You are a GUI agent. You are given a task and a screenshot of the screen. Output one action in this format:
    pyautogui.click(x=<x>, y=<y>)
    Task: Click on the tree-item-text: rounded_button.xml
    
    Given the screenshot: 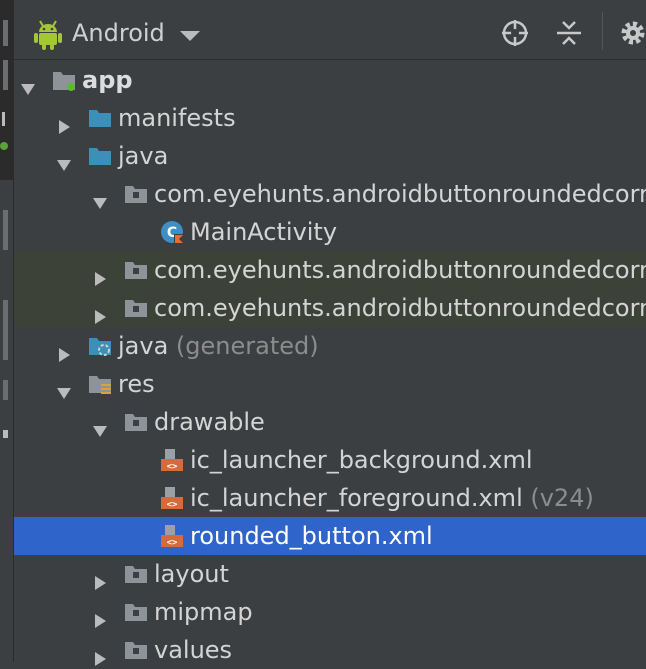 What is the action you would take?
    pyautogui.click(x=311, y=536)
    